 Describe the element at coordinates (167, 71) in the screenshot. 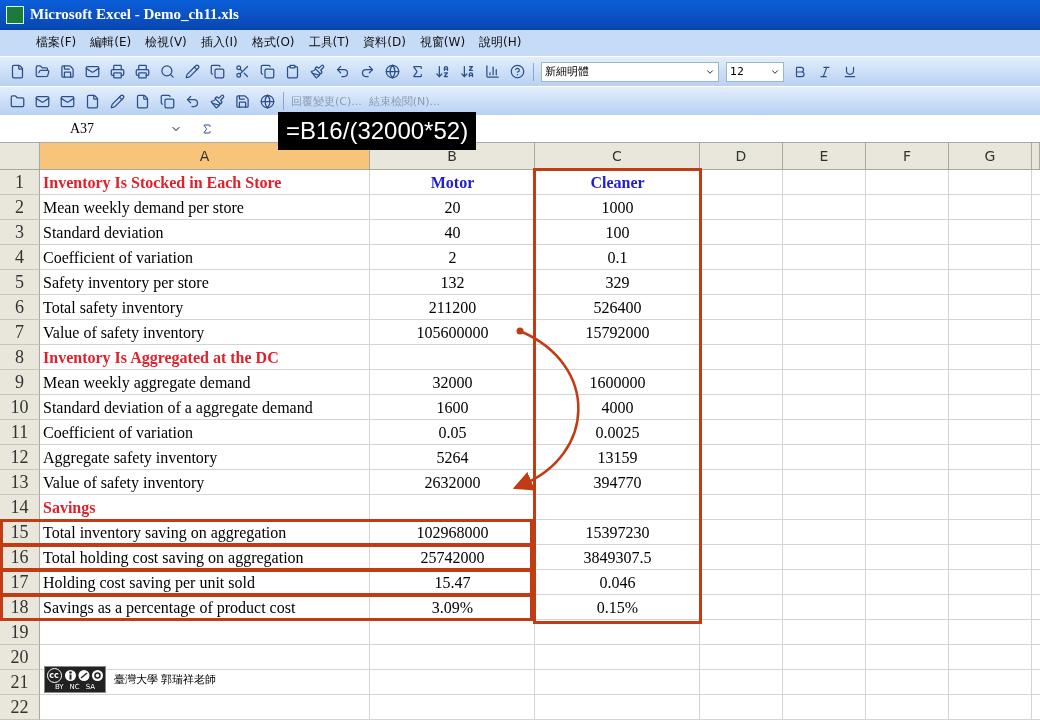

I see `magnifier-icon` at that location.